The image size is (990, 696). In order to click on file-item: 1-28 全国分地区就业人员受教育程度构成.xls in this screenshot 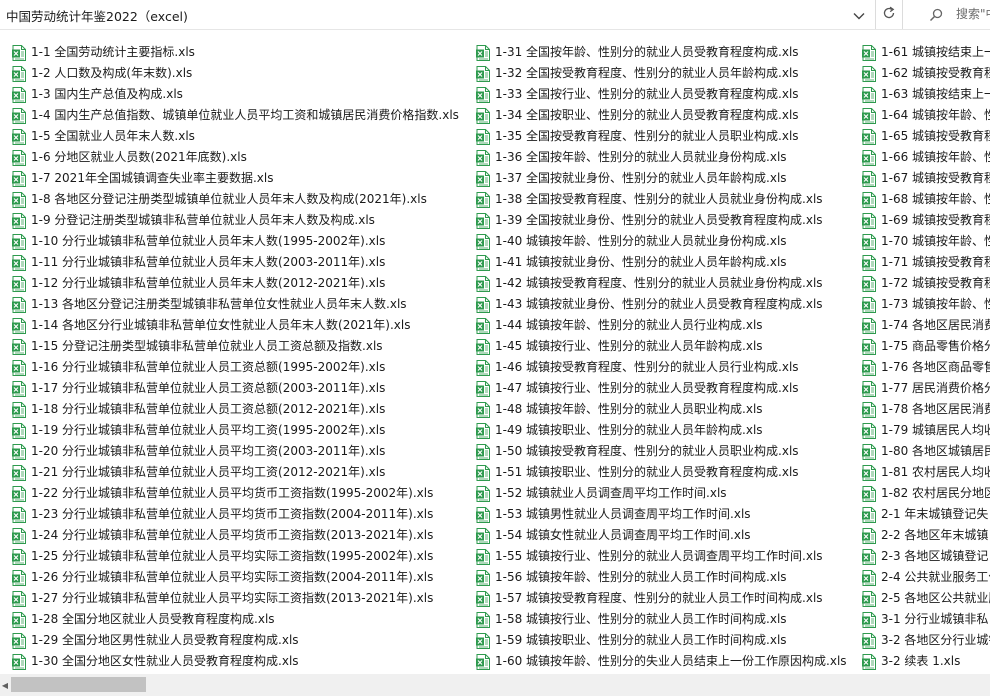, I will do `click(242, 619)`.